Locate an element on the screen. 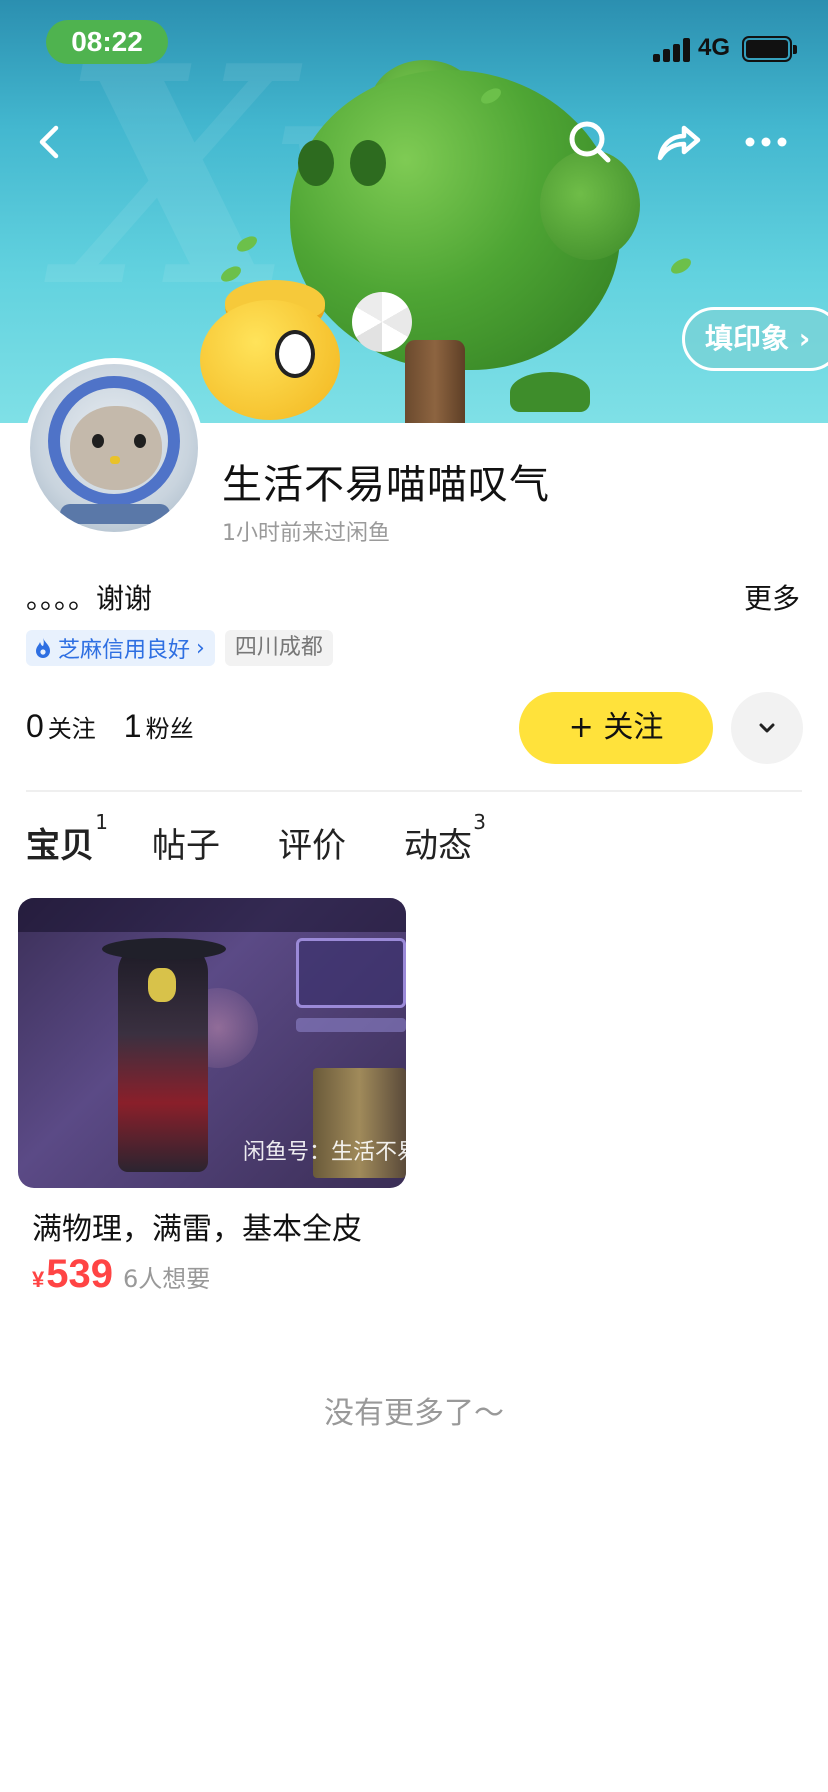 The height and width of the screenshot is (1792, 828). search-icon is located at coordinates (590, 142).